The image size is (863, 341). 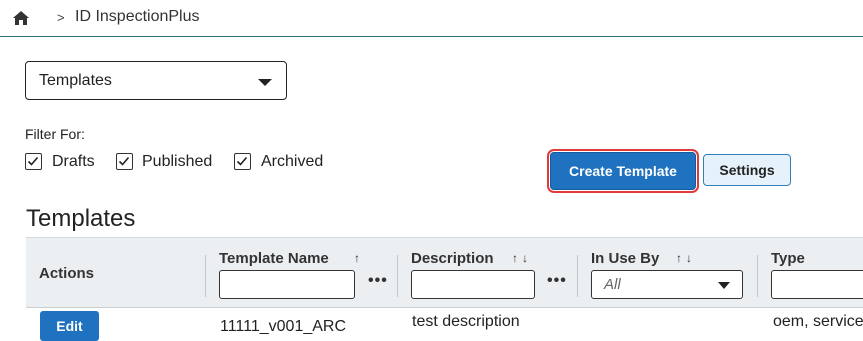 I want to click on settings-button: Settings, so click(x=747, y=170).